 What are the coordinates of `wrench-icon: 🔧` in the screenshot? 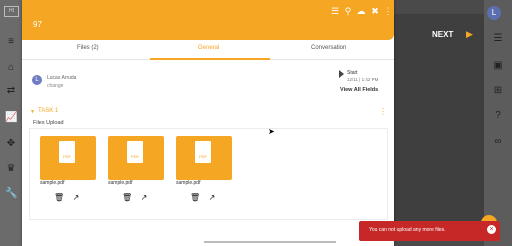 It's located at (11, 194).